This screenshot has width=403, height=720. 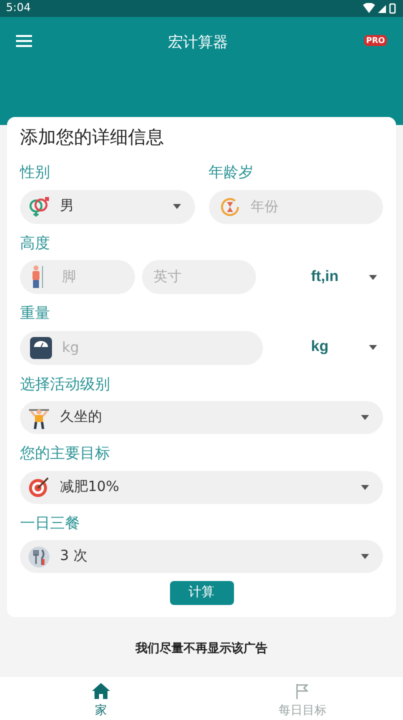 What do you see at coordinates (380, 8) in the screenshot?
I see `status-icons` at bounding box center [380, 8].